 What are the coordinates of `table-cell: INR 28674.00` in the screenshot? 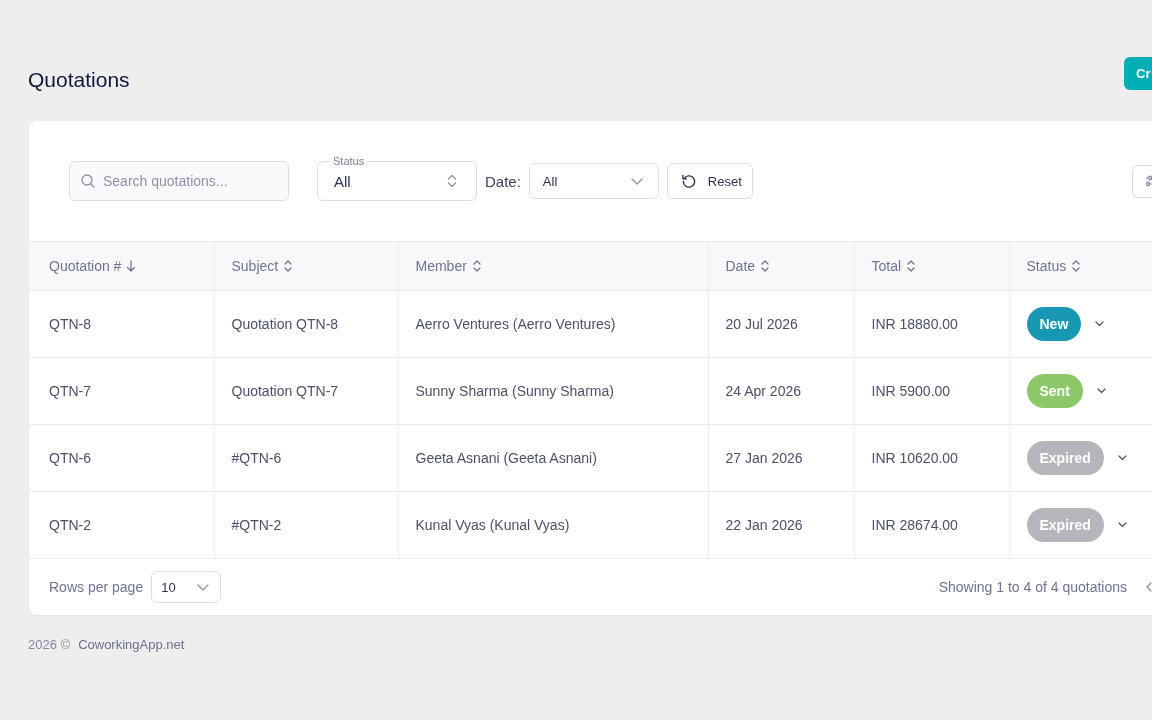 It's located at (931, 525).